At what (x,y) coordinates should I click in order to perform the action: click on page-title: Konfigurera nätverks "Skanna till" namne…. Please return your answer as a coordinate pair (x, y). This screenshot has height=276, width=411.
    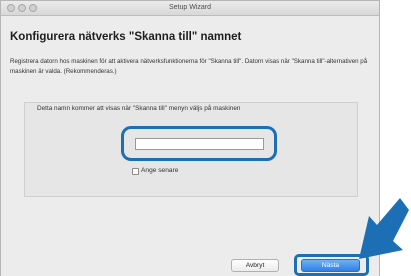
    Looking at the image, I should click on (126, 37).